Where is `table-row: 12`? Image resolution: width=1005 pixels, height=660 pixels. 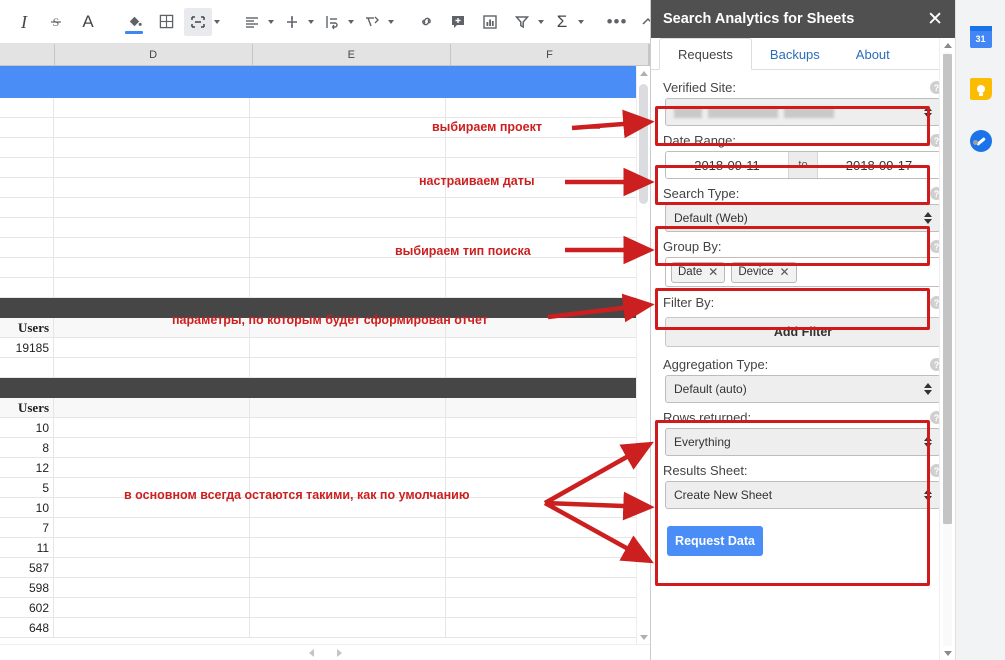 table-row: 12 is located at coordinates (325, 468).